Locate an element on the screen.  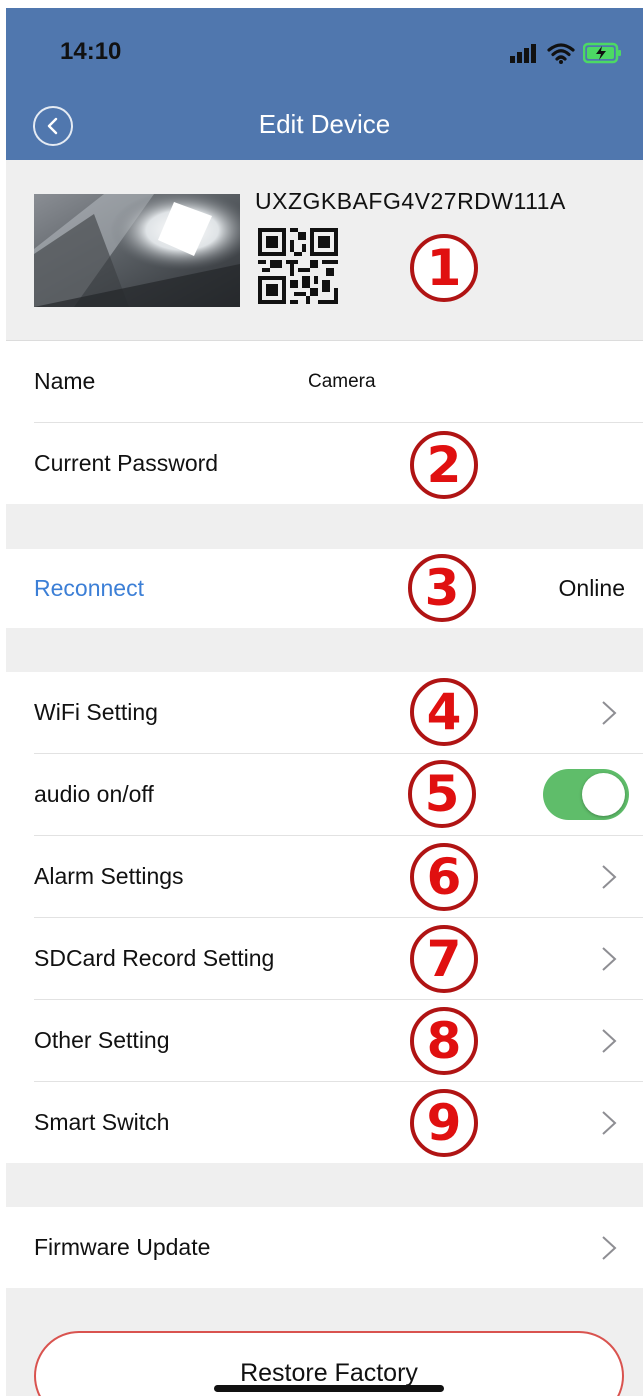
firmware-update-label: Firmware Update is located at coordinates (122, 1247).